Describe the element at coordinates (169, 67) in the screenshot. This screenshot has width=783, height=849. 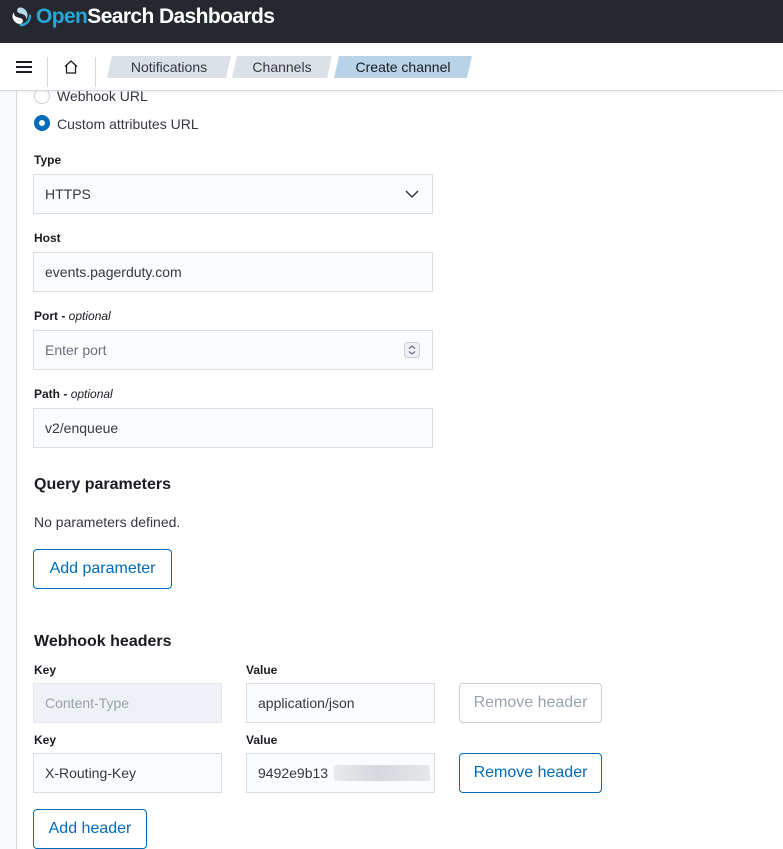
I see `breadcrumb-notifications: Notifications` at that location.